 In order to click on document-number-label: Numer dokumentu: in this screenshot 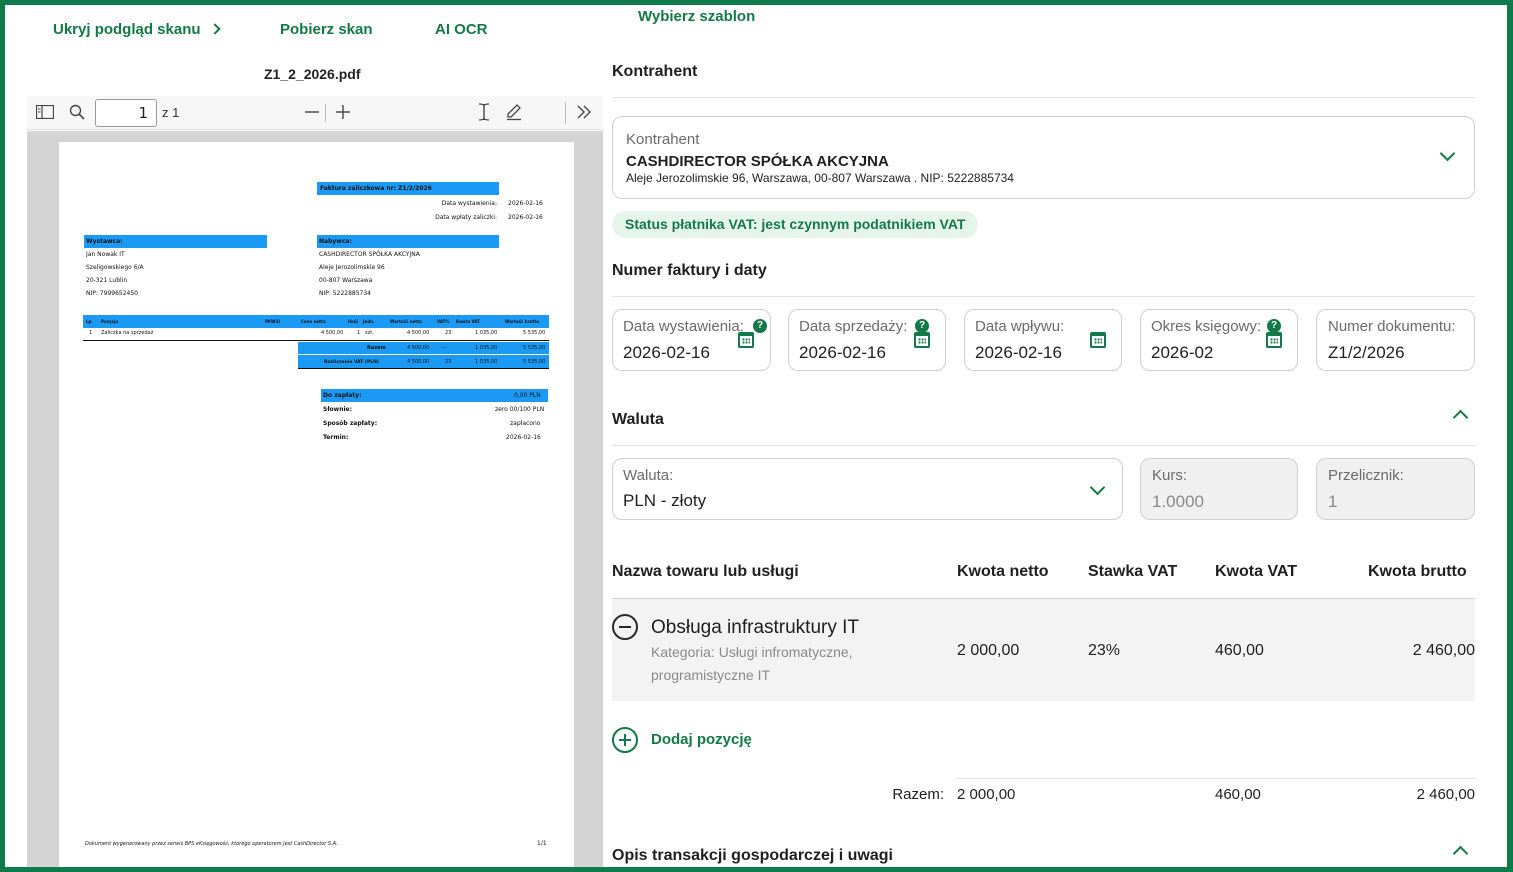, I will do `click(1392, 326)`.